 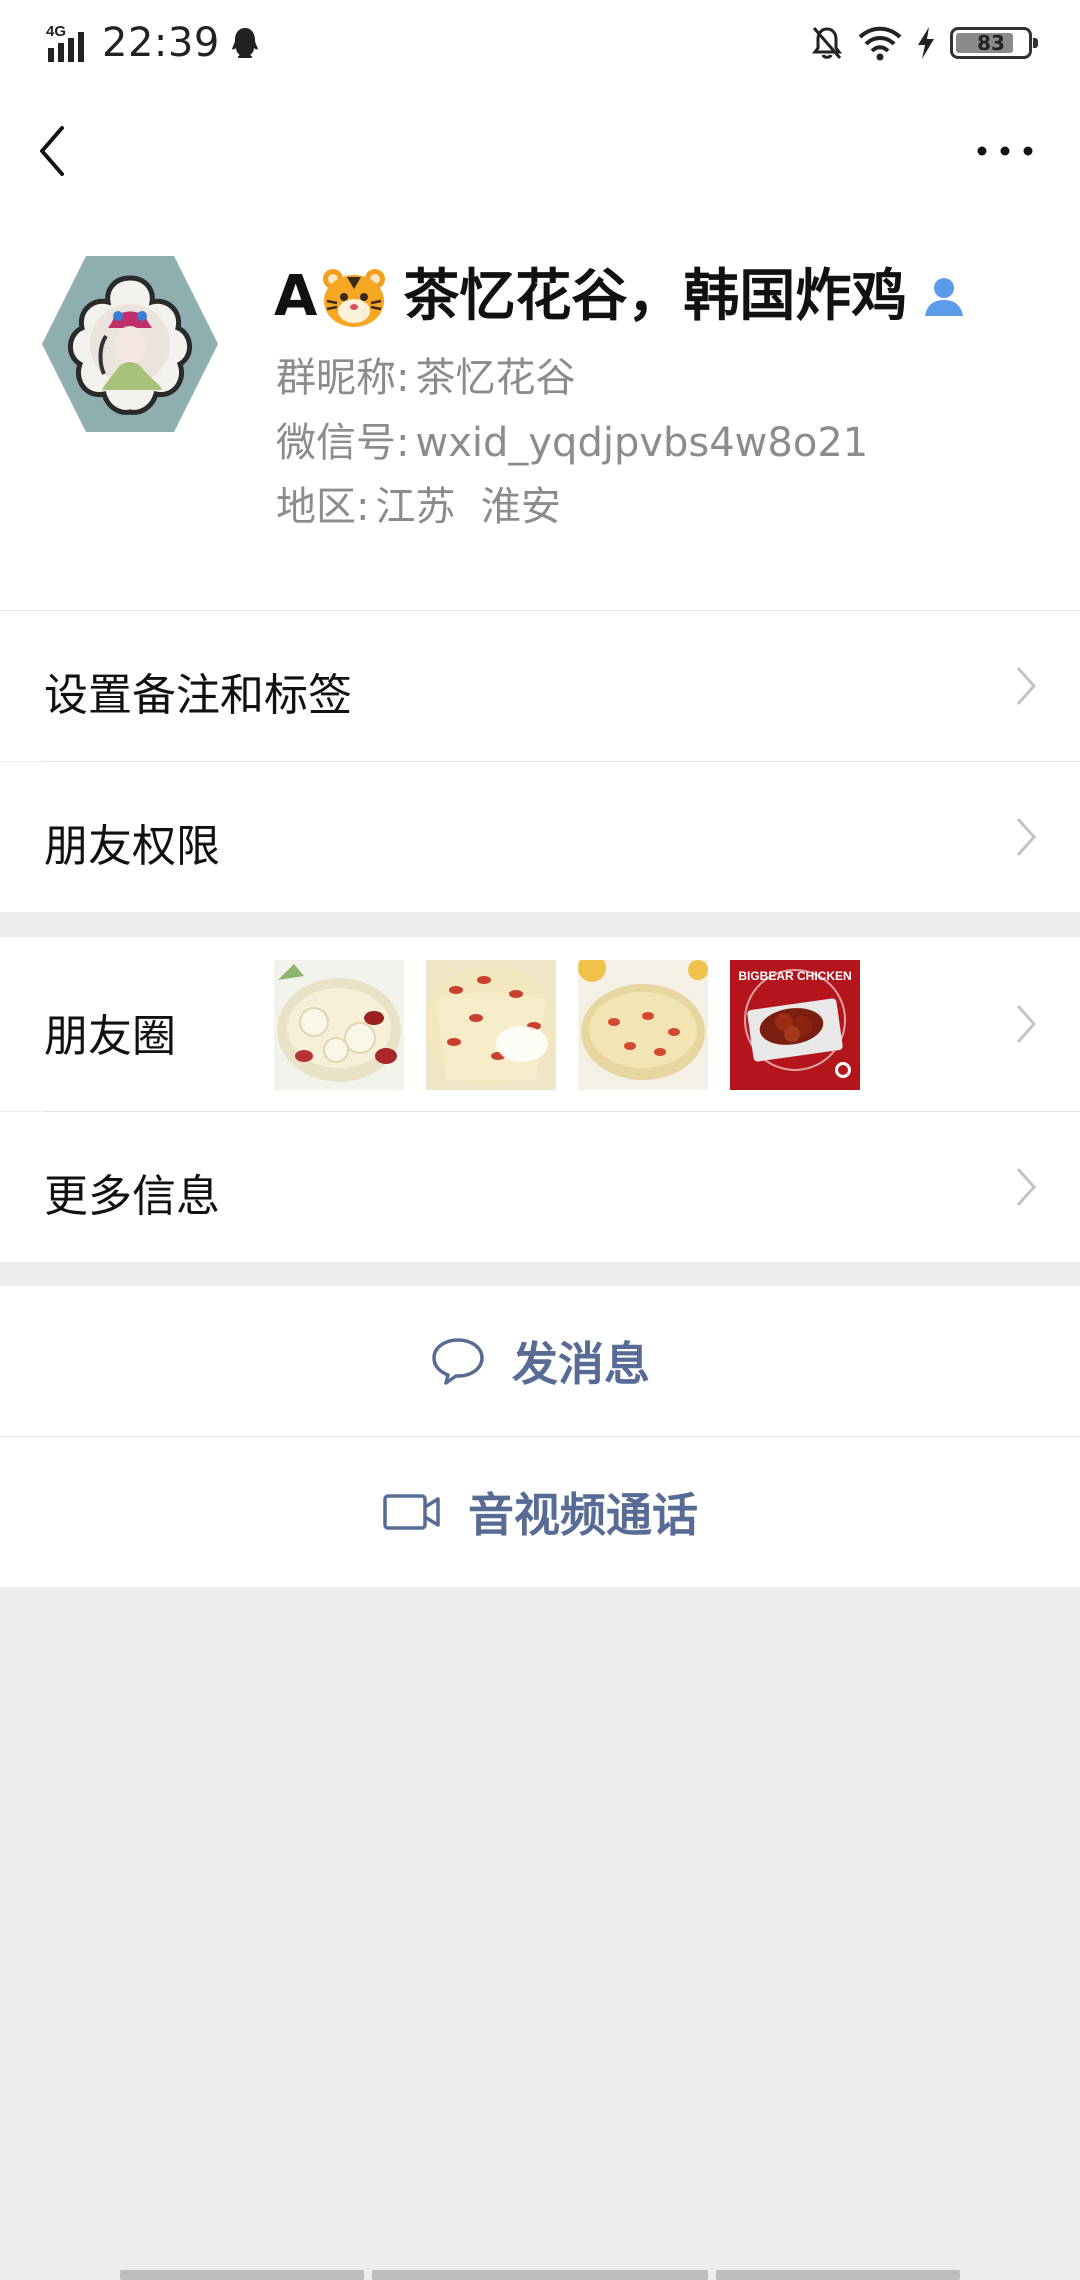 I want to click on av-call-button: 音视频通话, so click(x=540, y=1512).